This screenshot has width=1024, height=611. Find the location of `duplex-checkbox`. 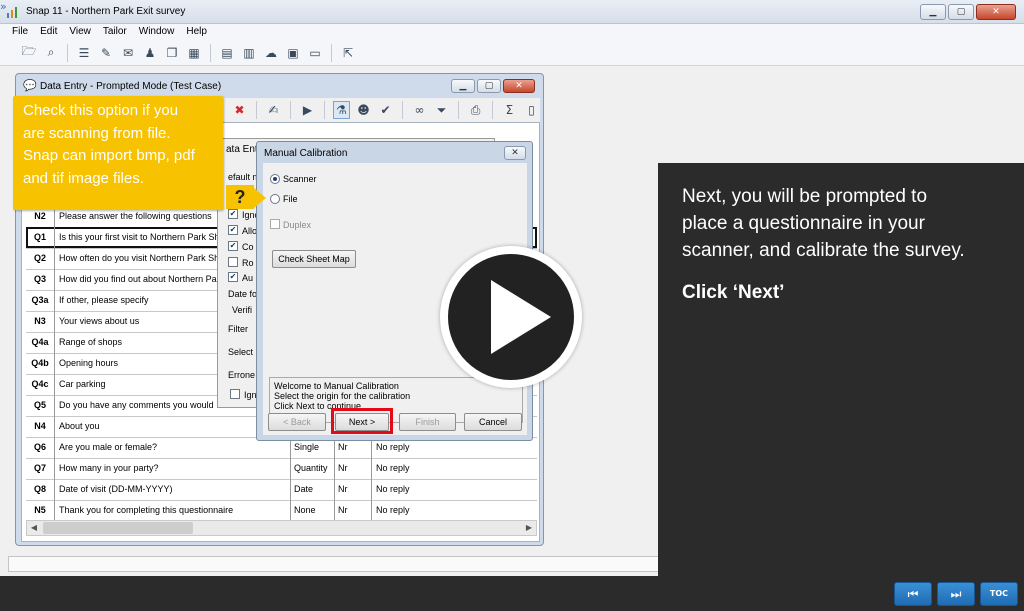

duplex-checkbox is located at coordinates (275, 224).